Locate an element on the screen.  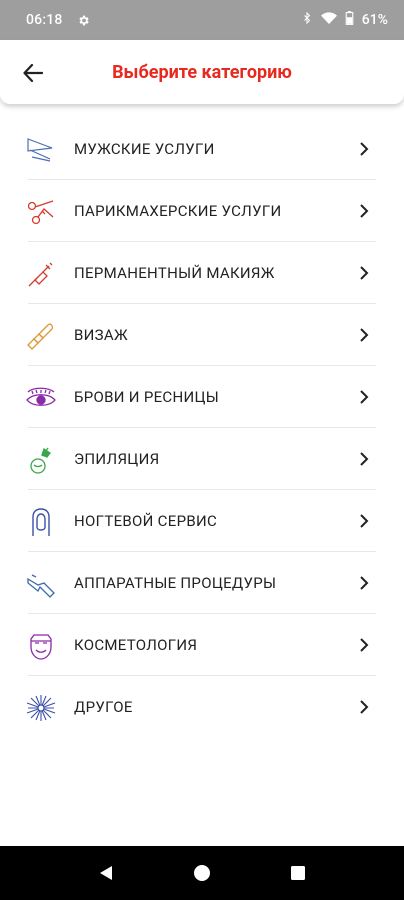
system-nav-bar is located at coordinates (202, 873).